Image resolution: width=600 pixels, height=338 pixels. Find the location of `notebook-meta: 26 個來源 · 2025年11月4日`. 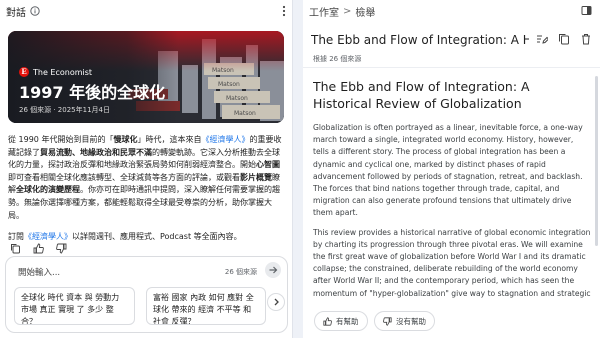

notebook-meta: 26 個來源 · 2025年11月4日 is located at coordinates (64, 110).